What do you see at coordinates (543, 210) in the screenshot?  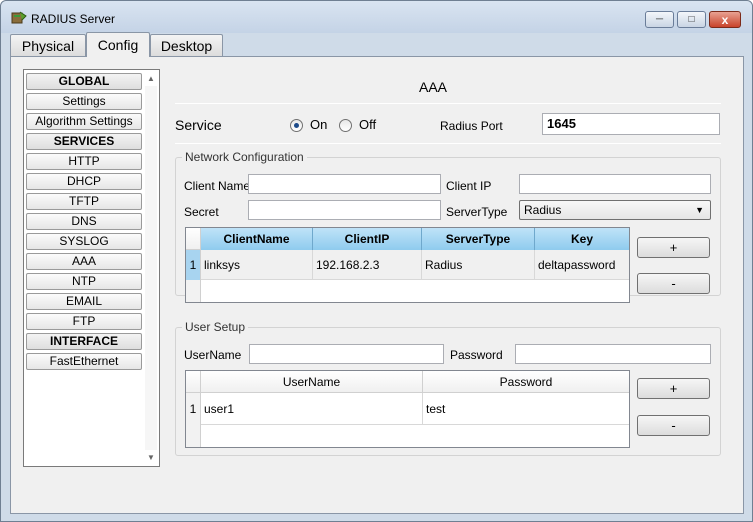 I see `server-type-value: Radius` at bounding box center [543, 210].